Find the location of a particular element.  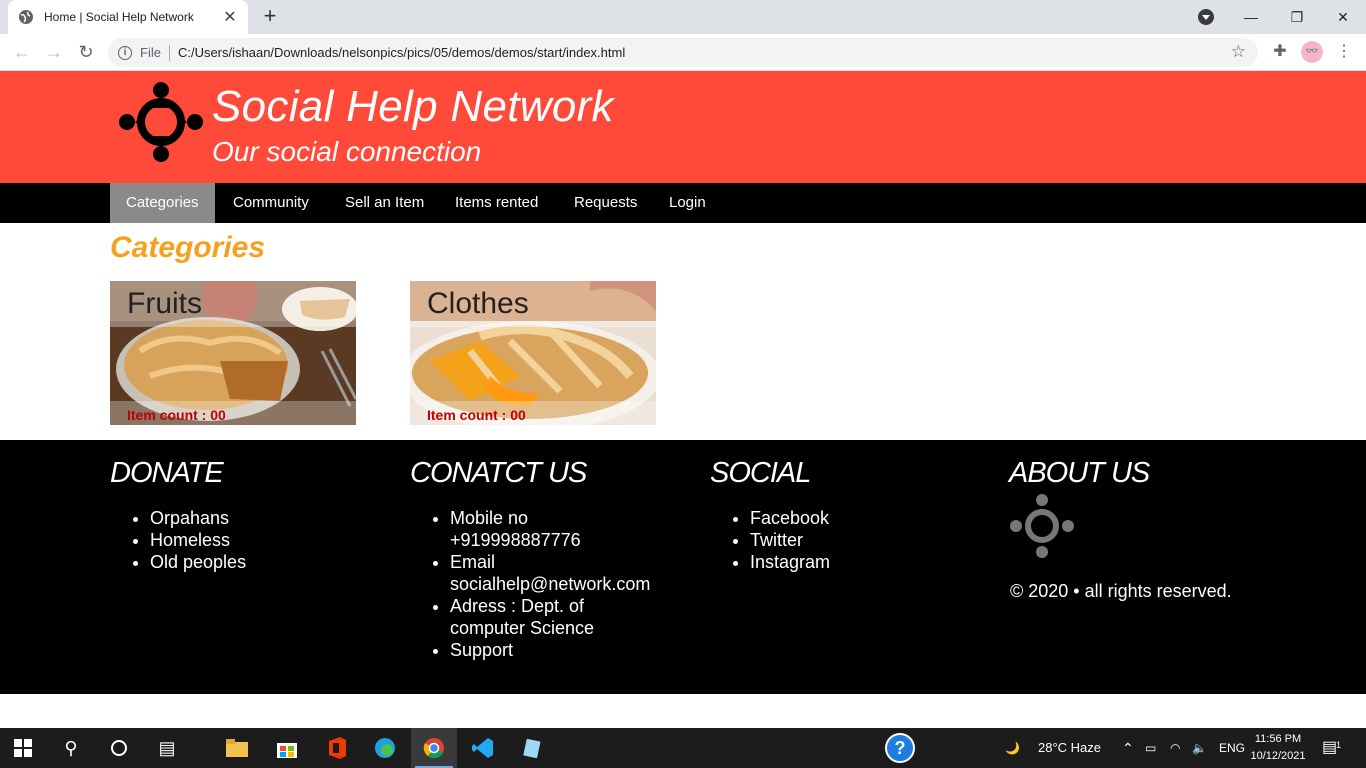

site-logo-icon is located at coordinates (161, 122).